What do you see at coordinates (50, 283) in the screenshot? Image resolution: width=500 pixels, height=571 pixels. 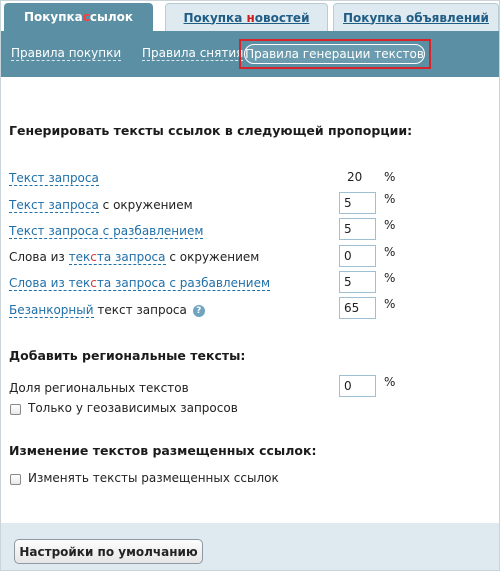 I see `words-dilution-link-pre: Слова из тек` at bounding box center [50, 283].